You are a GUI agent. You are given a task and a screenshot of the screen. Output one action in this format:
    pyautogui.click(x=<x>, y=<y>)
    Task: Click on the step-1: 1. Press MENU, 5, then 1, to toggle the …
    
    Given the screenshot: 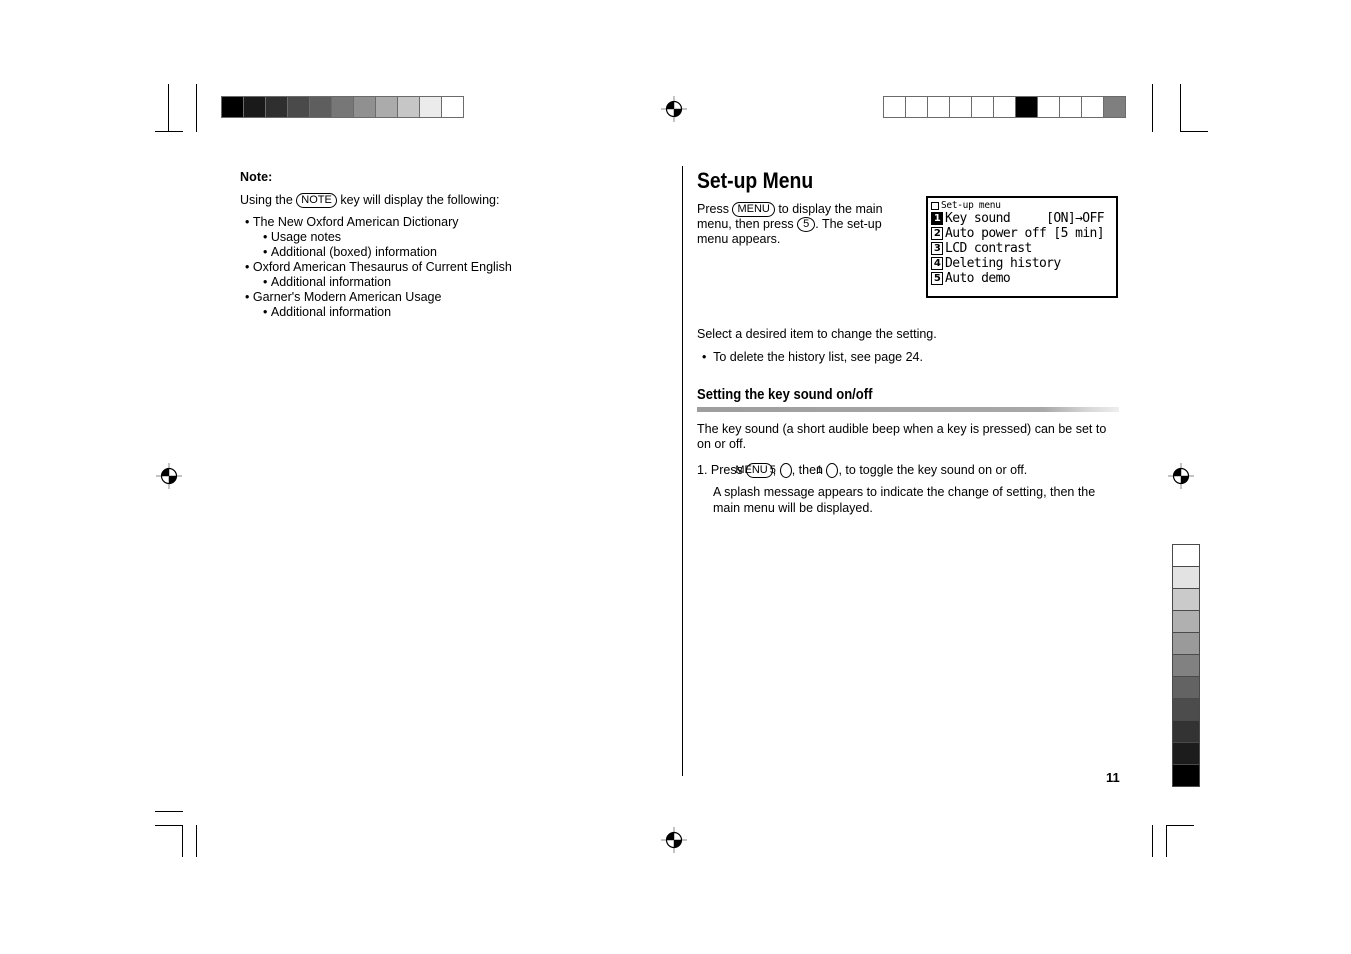 What is the action you would take?
    pyautogui.click(x=909, y=470)
    